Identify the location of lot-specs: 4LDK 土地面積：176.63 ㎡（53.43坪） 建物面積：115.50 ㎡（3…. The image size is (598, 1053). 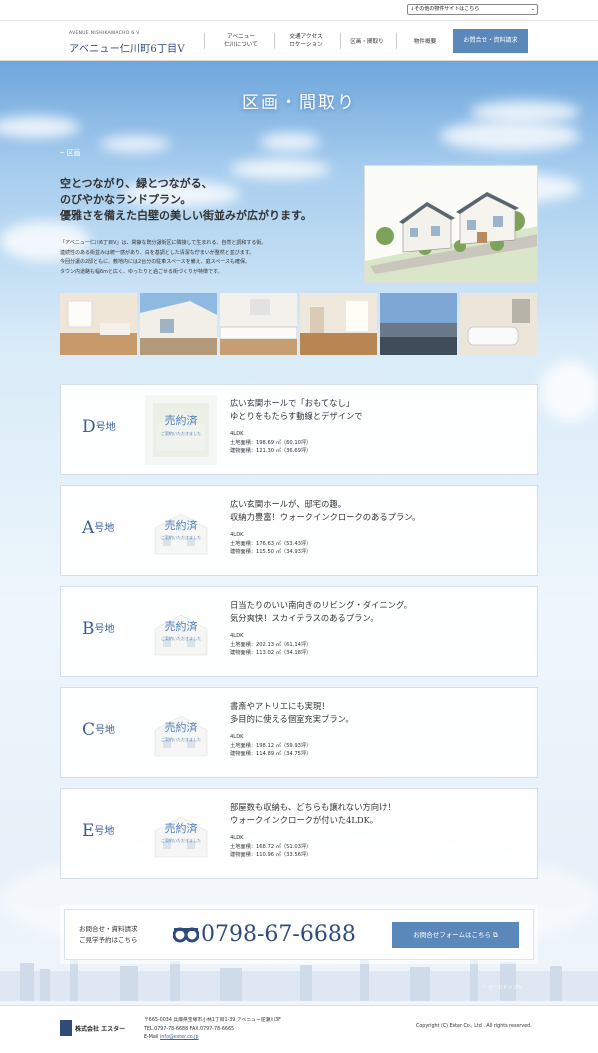
(270, 544).